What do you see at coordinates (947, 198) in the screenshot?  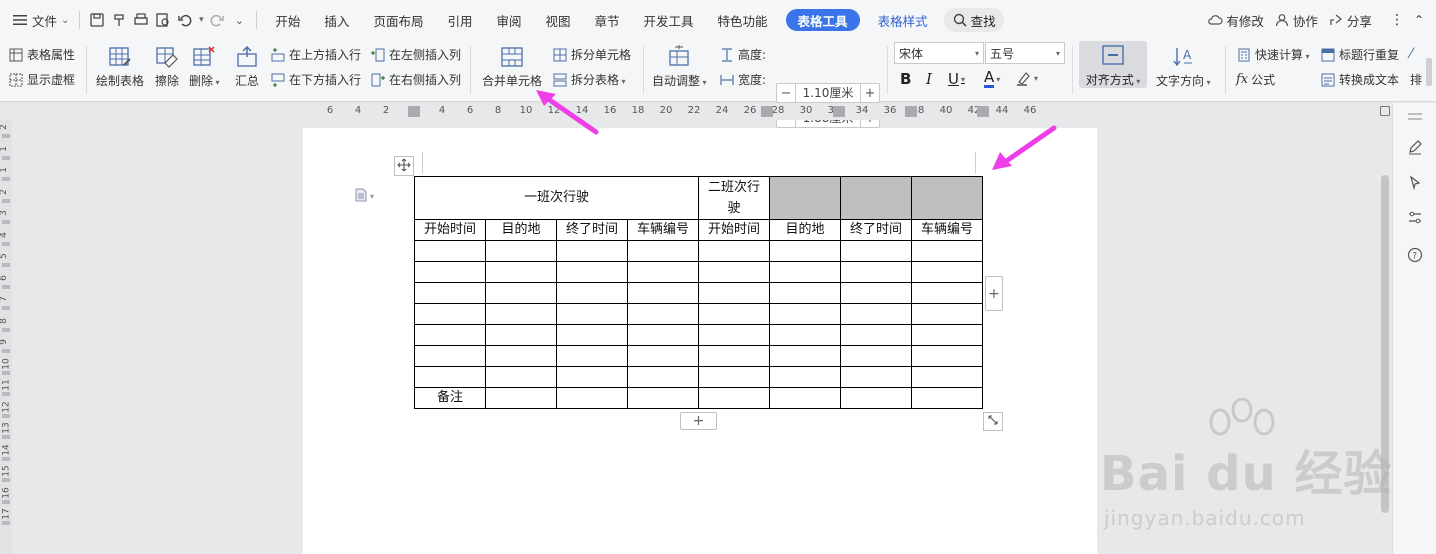 I see `table-cell-shaded` at bounding box center [947, 198].